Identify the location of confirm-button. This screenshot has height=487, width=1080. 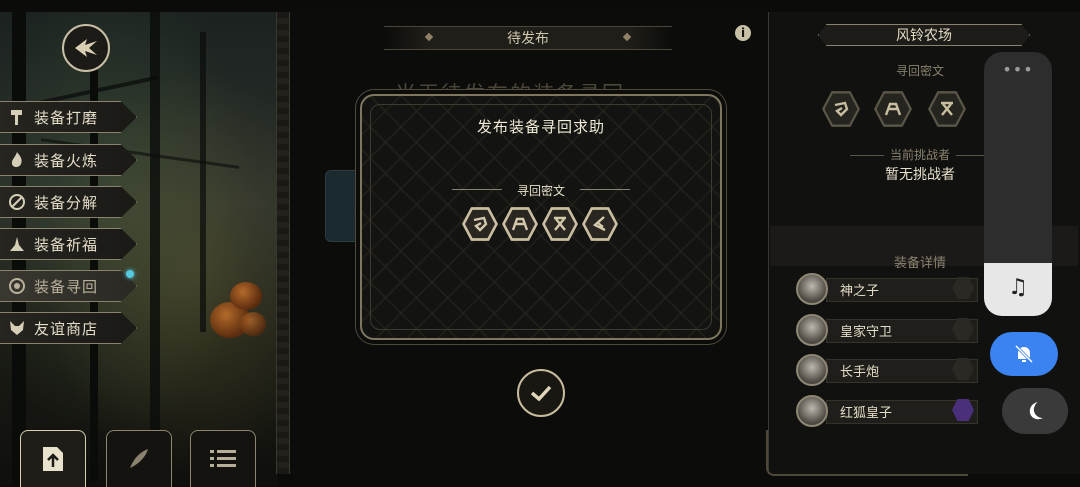
(541, 393).